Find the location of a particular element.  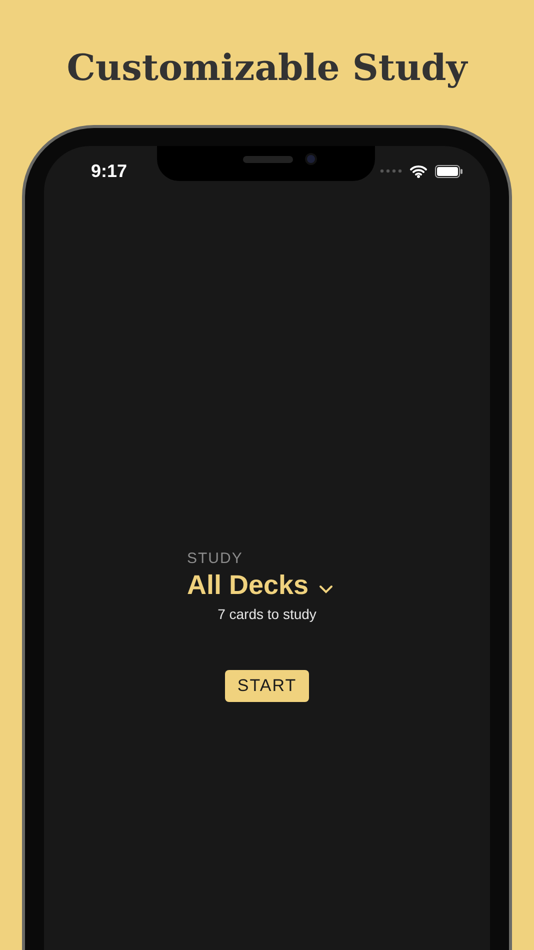

speaker-grille is located at coordinates (268, 159).